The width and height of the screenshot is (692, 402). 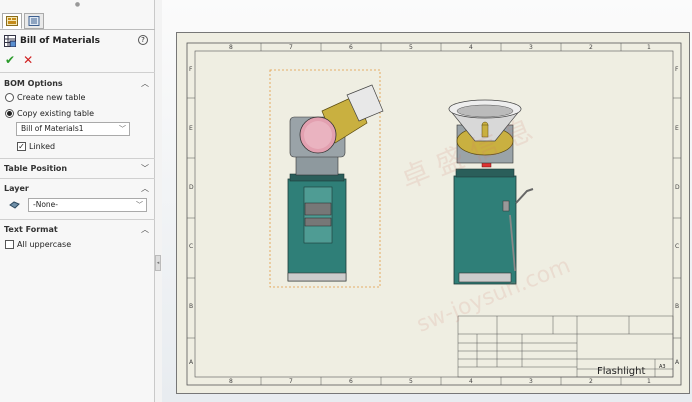 I want to click on radio-copy-existing, so click(x=9, y=113).